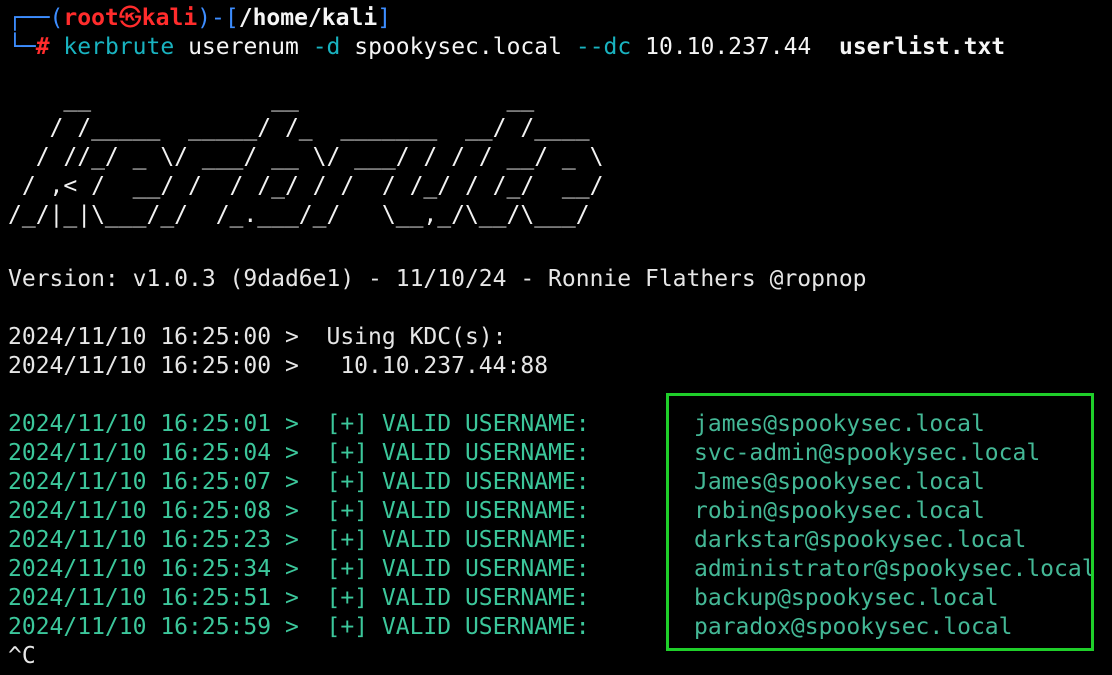 The image size is (1112, 675). I want to click on command-dc-ip: 10.10.237.44, so click(728, 47).